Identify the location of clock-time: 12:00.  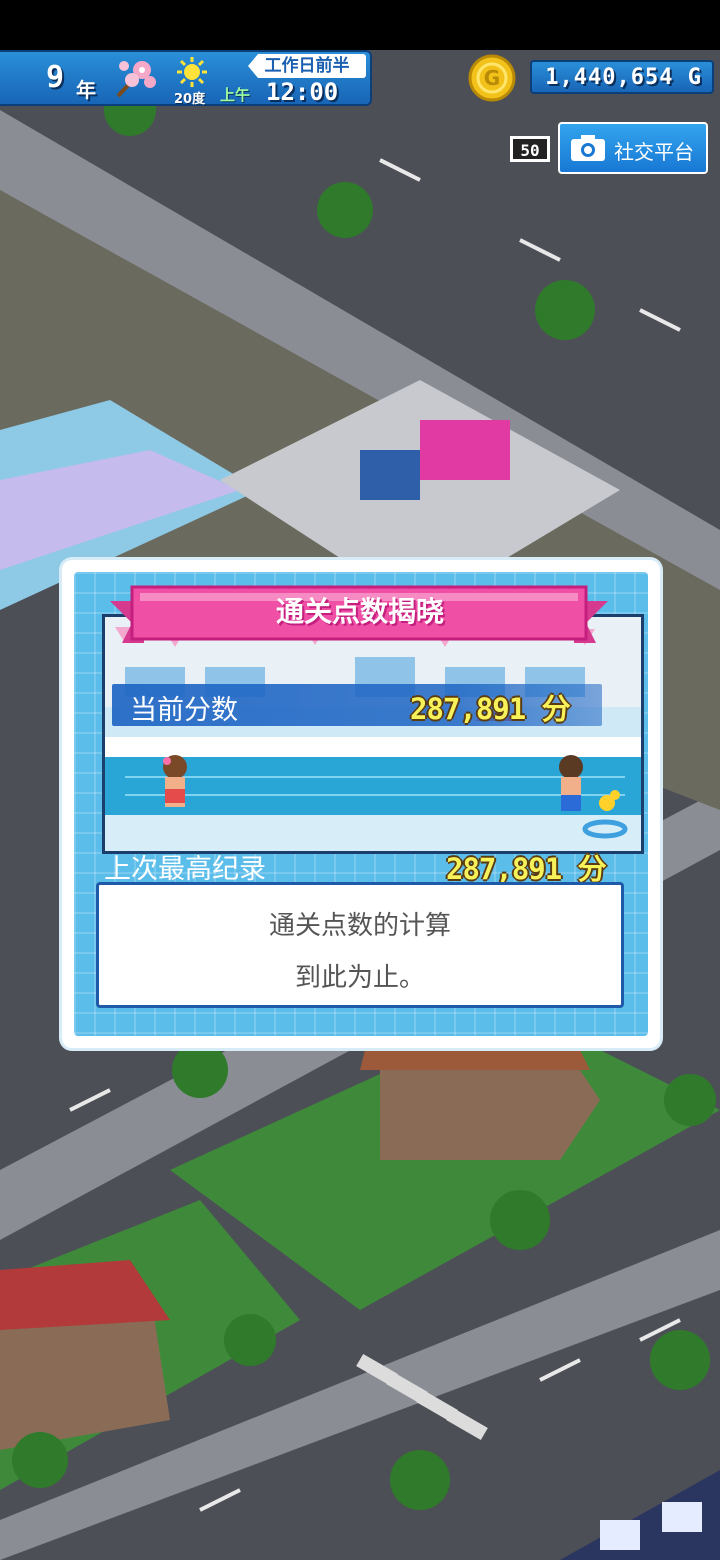
(302, 92).